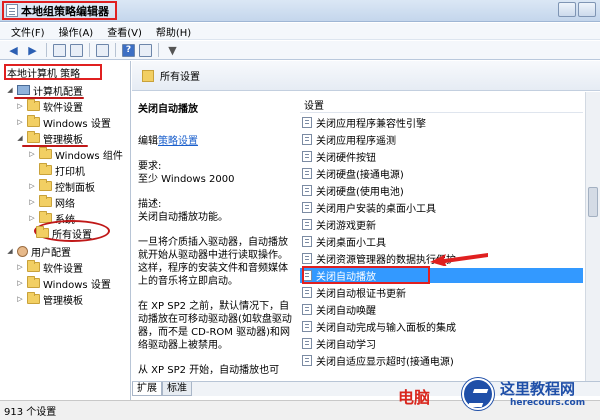  Describe the element at coordinates (177, 389) in the screenshot. I see `tab-standard: 标准` at that location.